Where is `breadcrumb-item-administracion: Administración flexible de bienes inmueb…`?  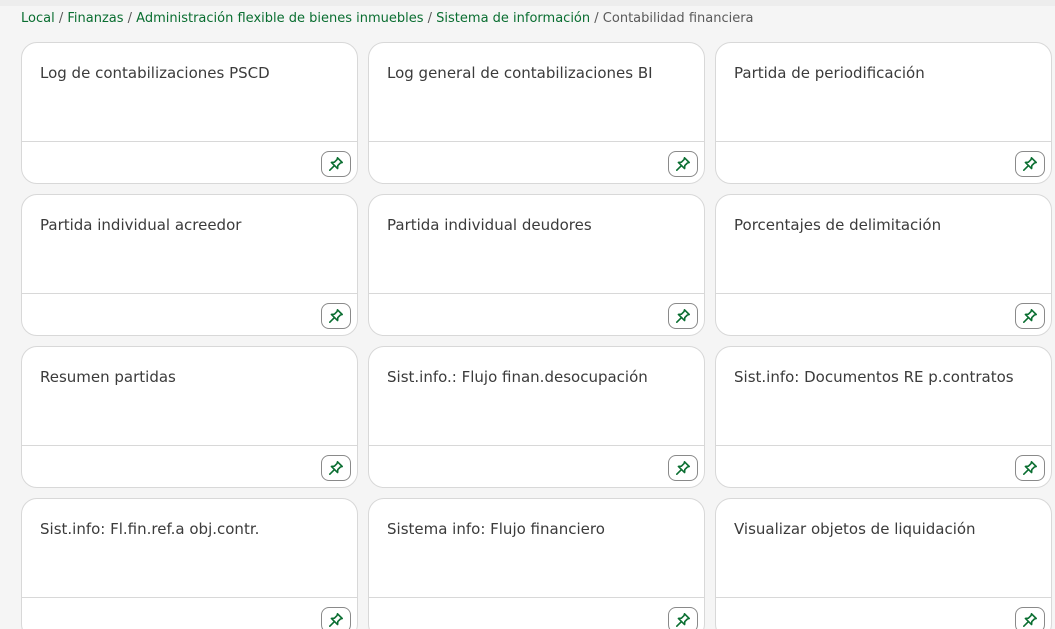 breadcrumb-item-administracion: Administración flexible de bienes inmueb… is located at coordinates (279, 18).